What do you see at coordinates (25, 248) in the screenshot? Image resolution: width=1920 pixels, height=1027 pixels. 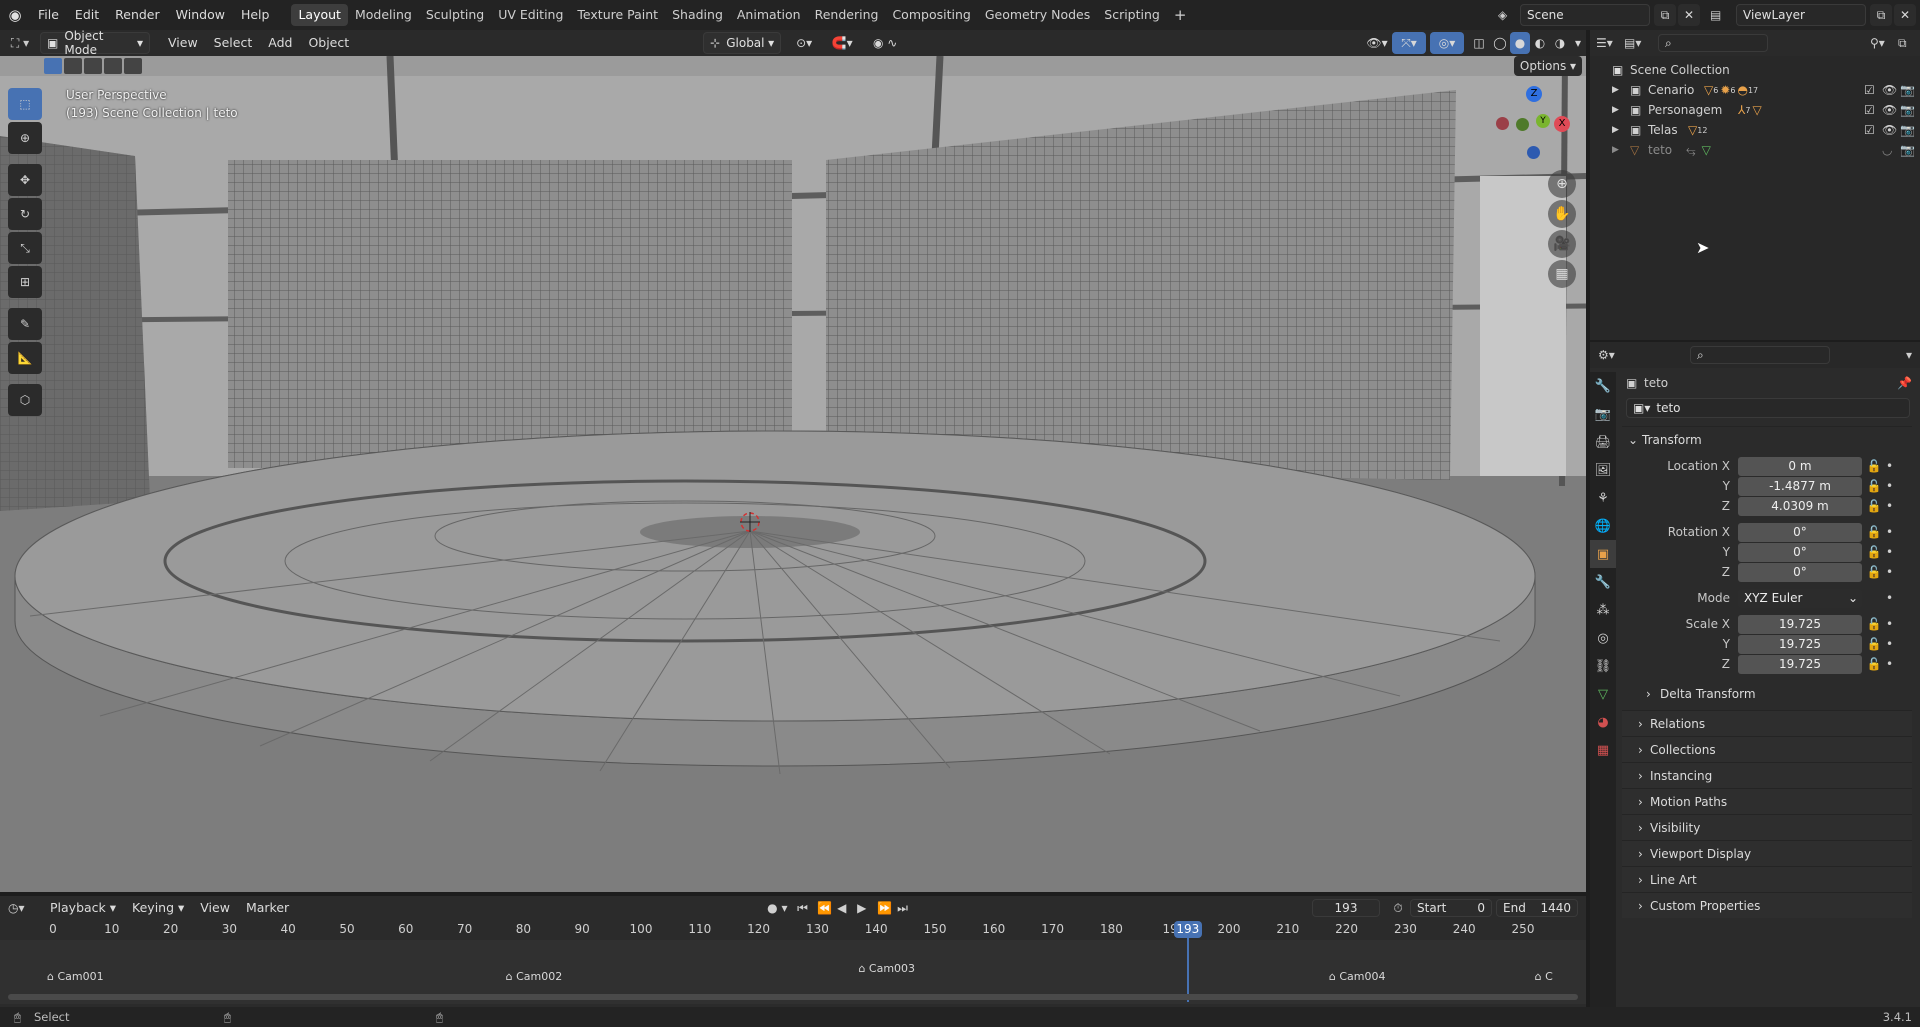 I see `scale-tool-icon: ⤡` at bounding box center [25, 248].